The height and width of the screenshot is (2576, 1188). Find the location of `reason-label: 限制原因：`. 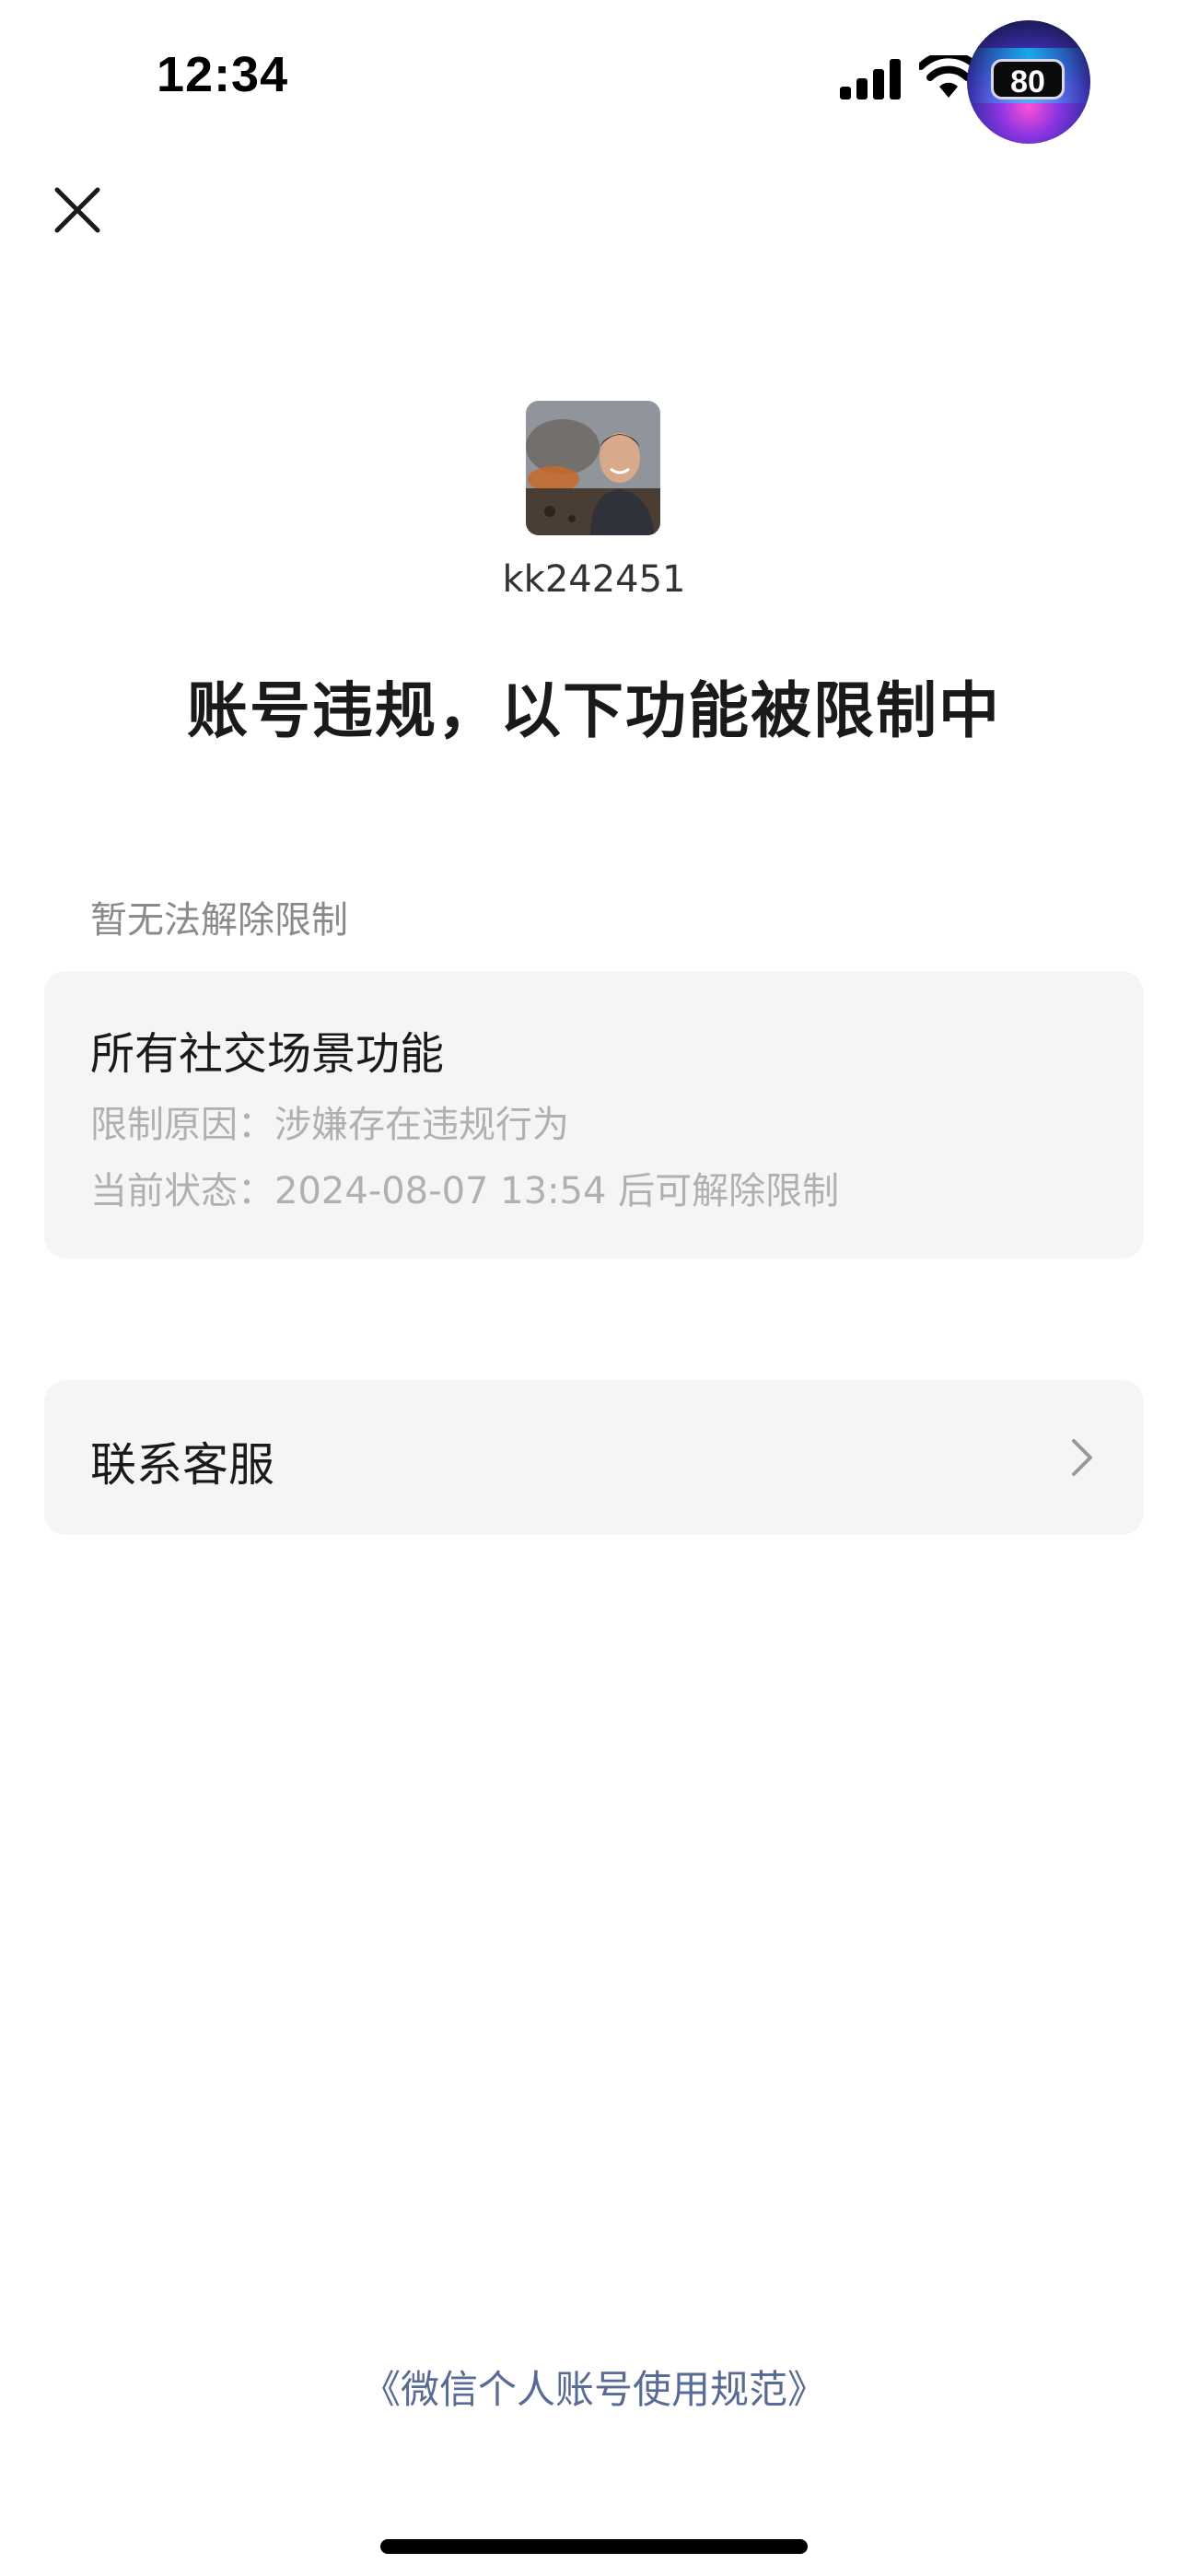

reason-label: 限制原因： is located at coordinates (182, 1125).